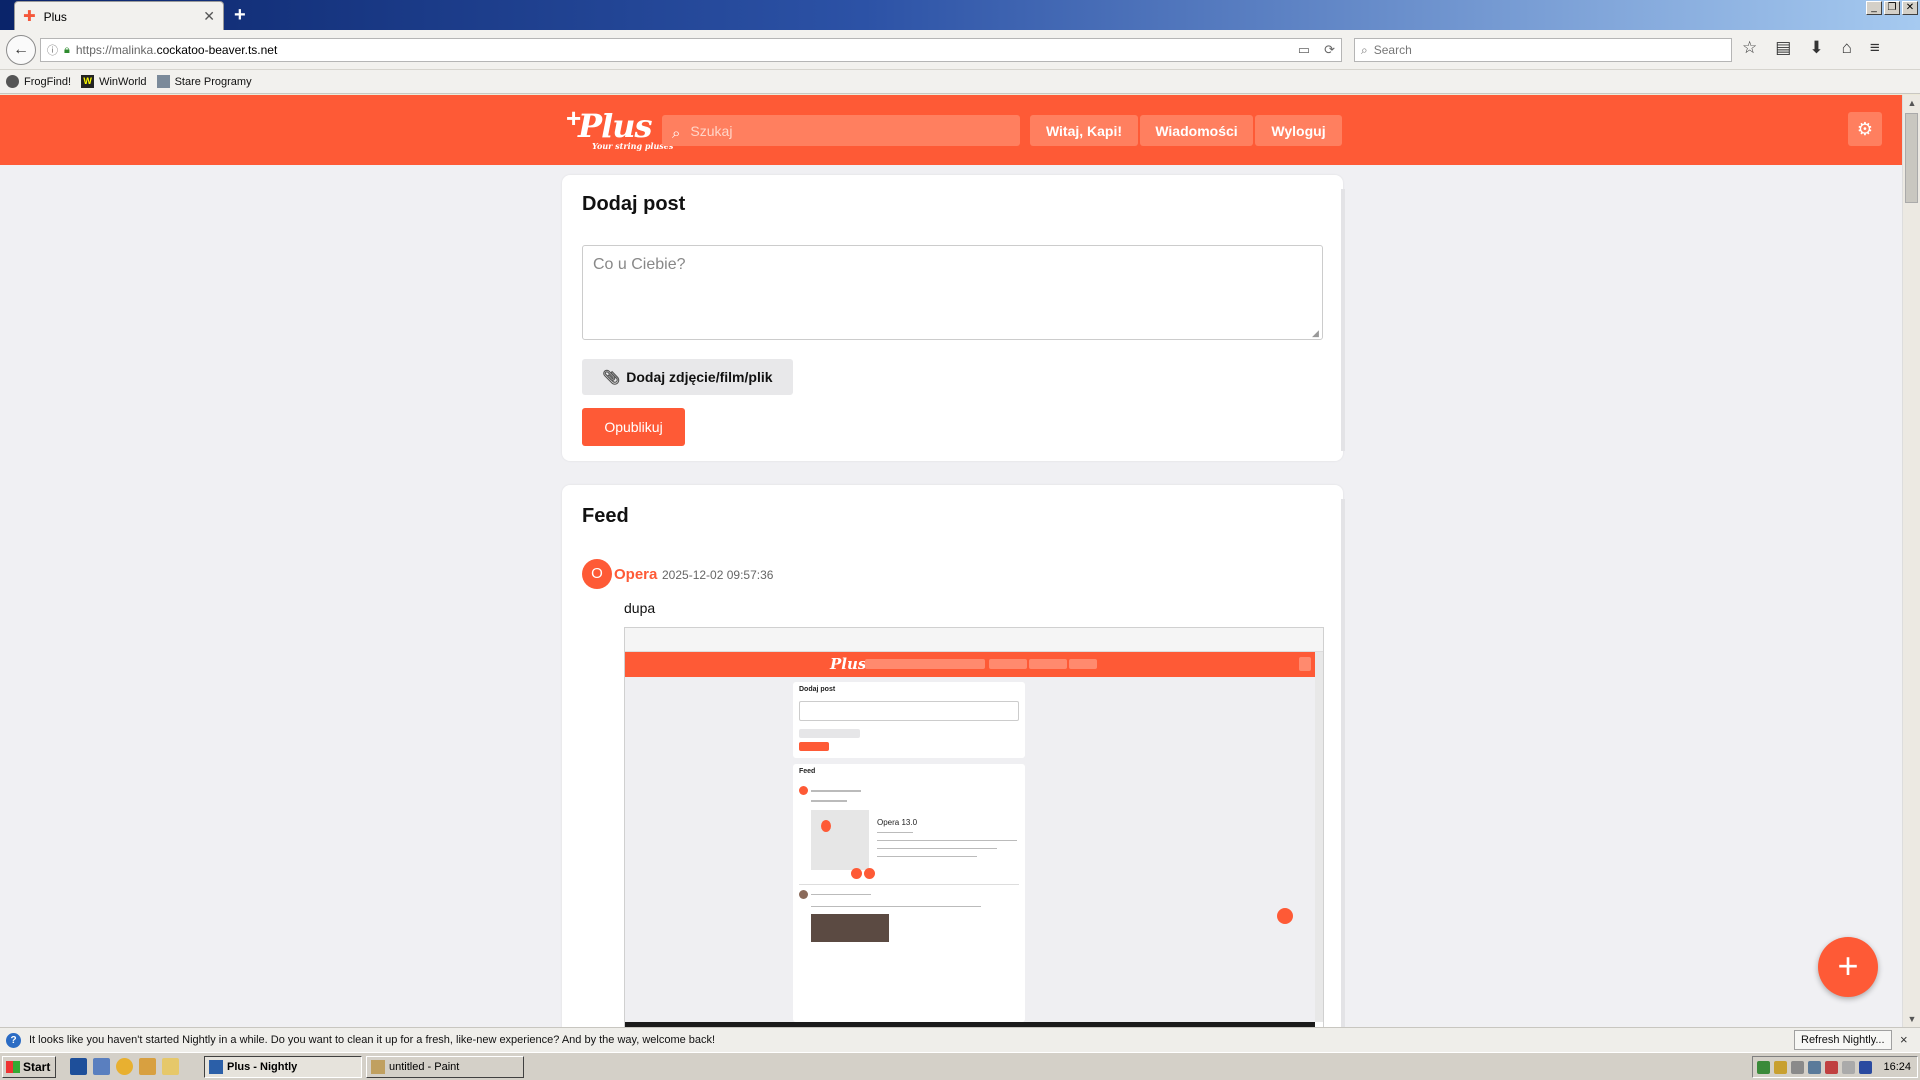 The height and width of the screenshot is (1080, 1920). I want to click on post-date: 2025-12-02 09:57:36, so click(718, 575).